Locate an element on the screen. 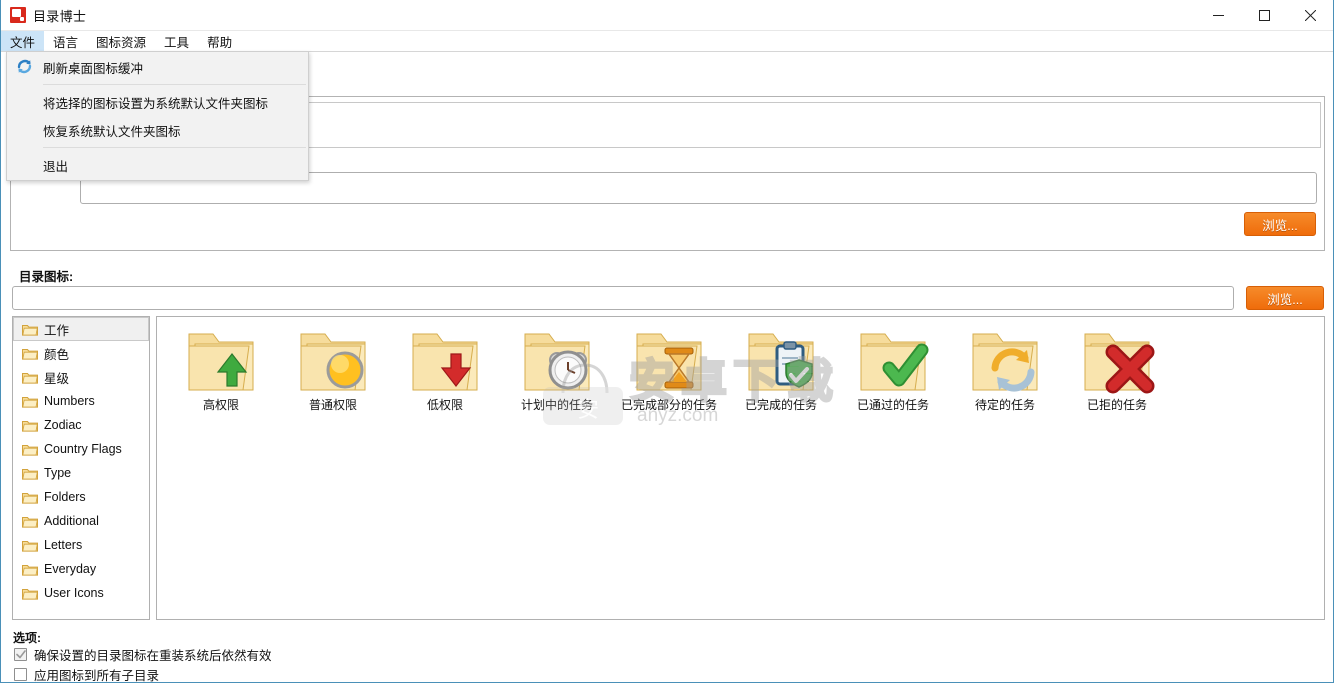 This screenshot has height=683, width=1334. check-icon is located at coordinates (20, 654).